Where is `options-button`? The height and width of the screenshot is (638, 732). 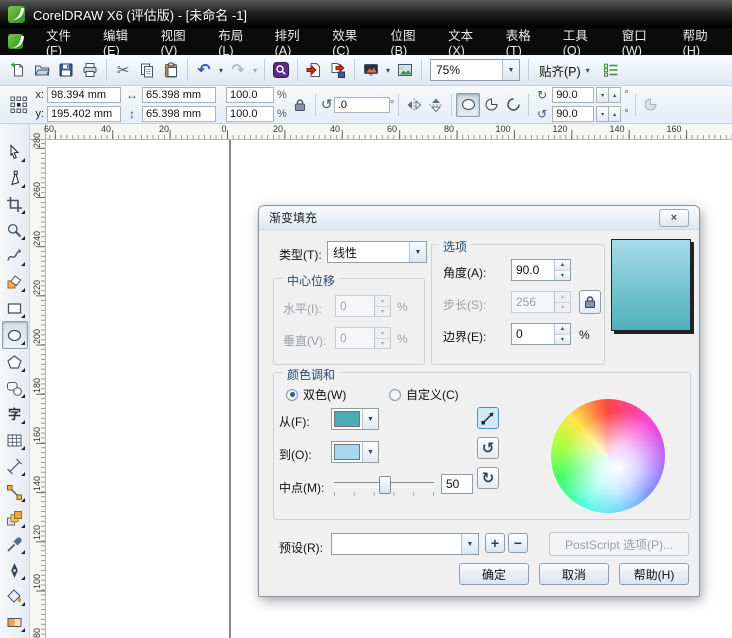
options-button is located at coordinates (611, 70).